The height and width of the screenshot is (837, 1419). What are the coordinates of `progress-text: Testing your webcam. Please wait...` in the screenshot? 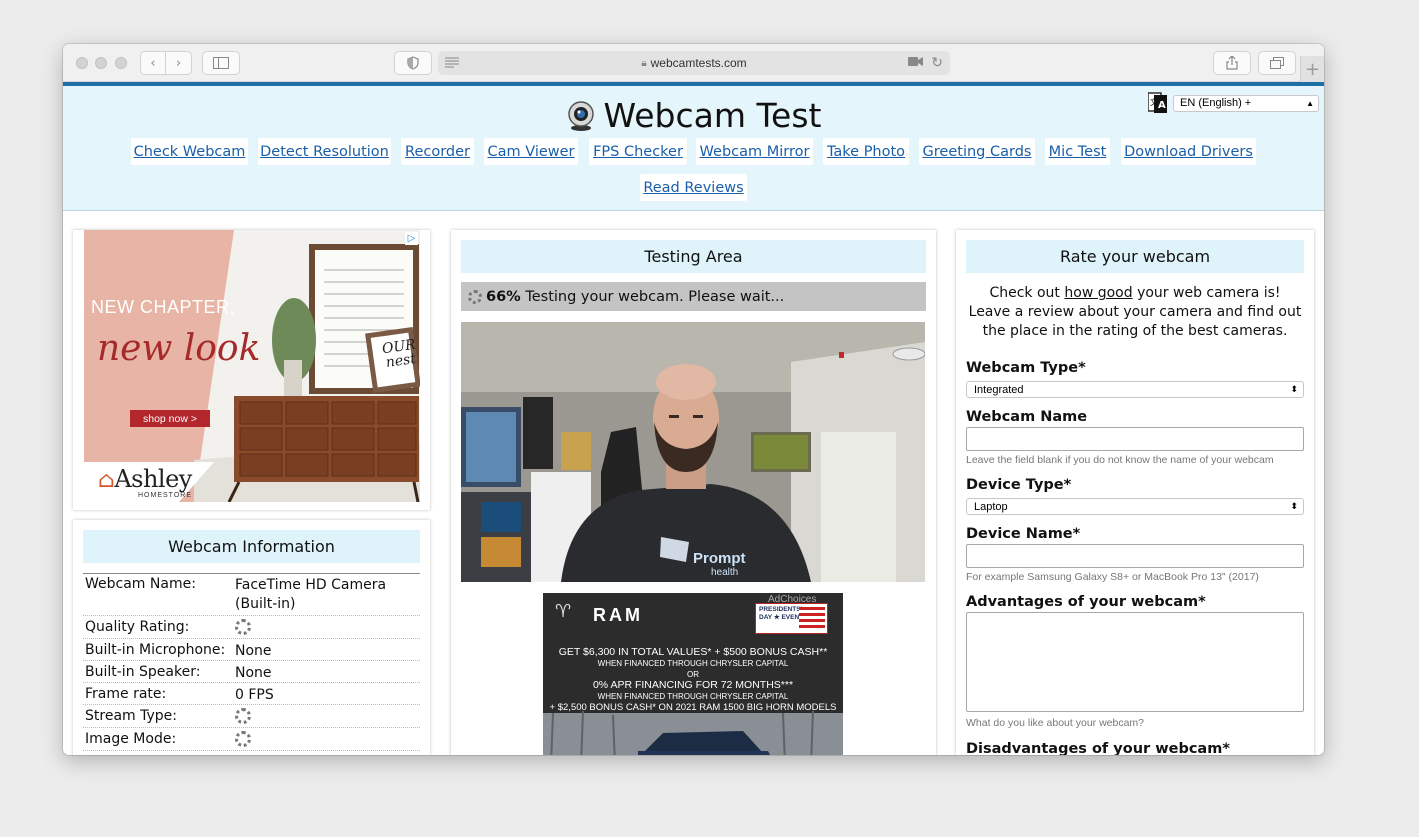 It's located at (655, 296).